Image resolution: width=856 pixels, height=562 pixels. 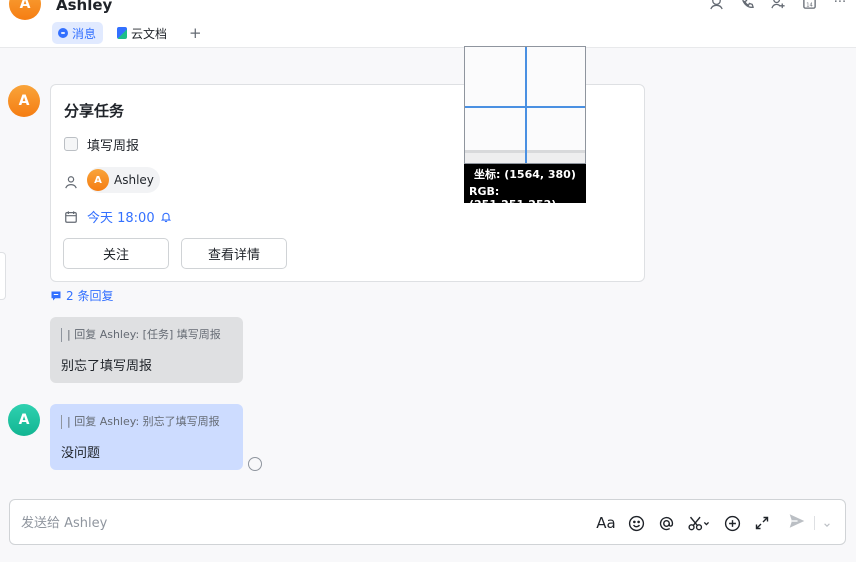 I want to click on sender-avatar-letter: A, so click(x=24, y=101).